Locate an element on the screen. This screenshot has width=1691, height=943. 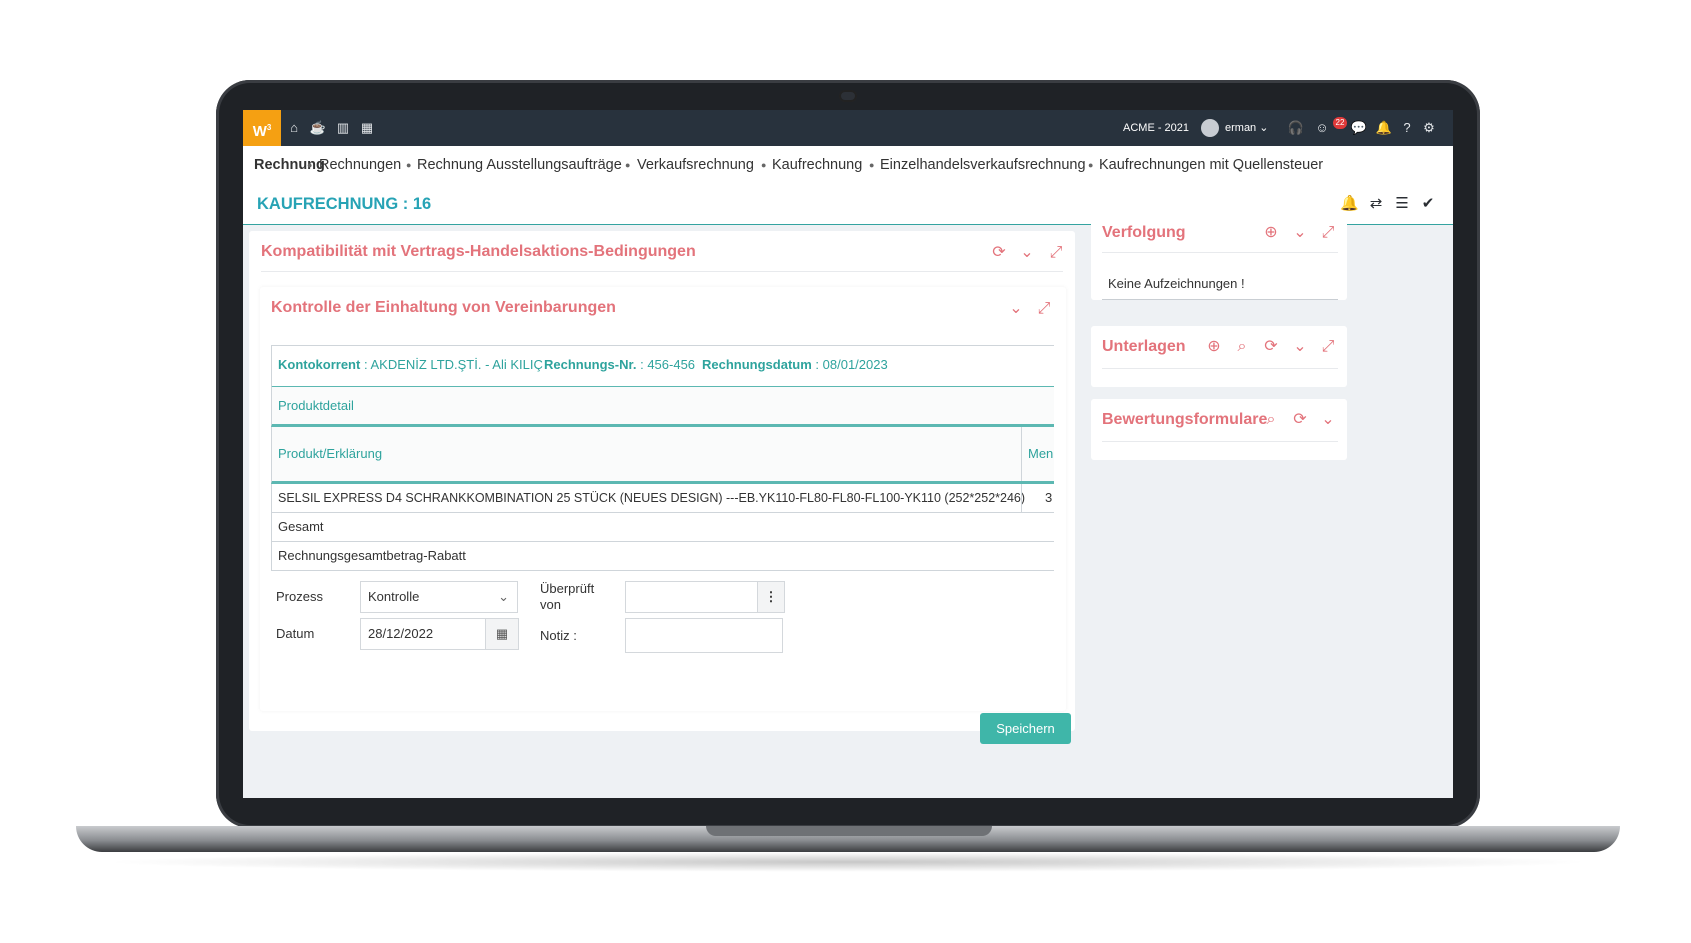
date-label: Datum is located at coordinates (295, 633).